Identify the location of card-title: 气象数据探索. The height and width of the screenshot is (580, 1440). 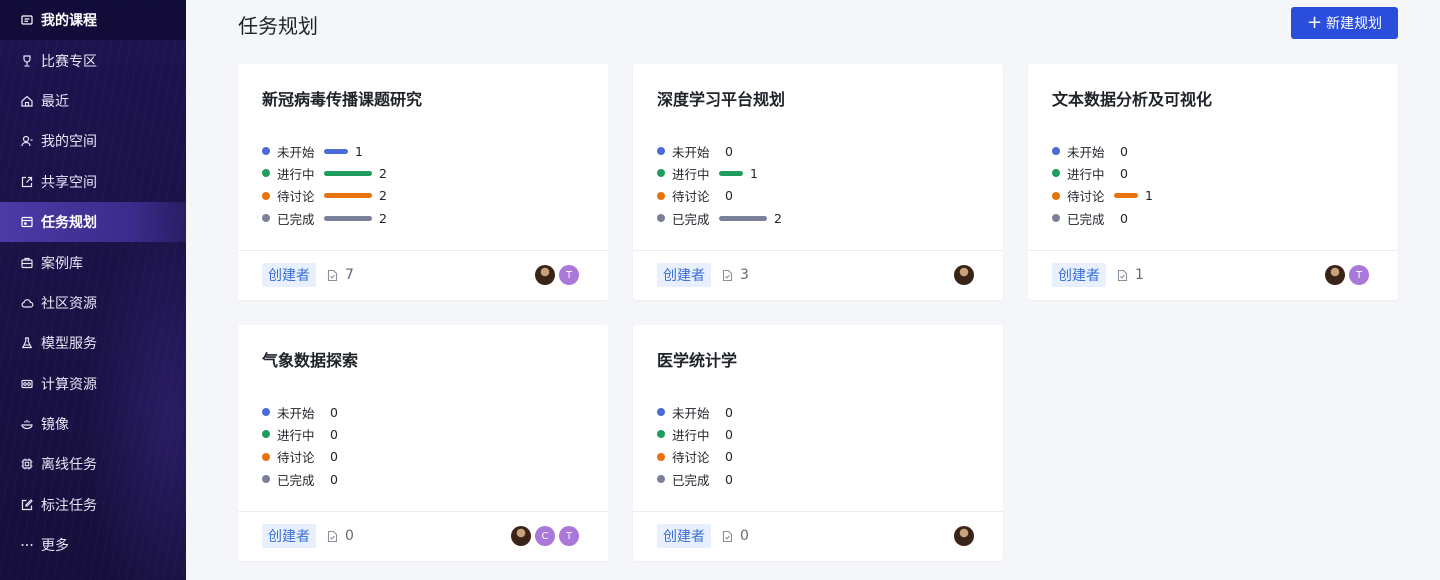
(310, 359).